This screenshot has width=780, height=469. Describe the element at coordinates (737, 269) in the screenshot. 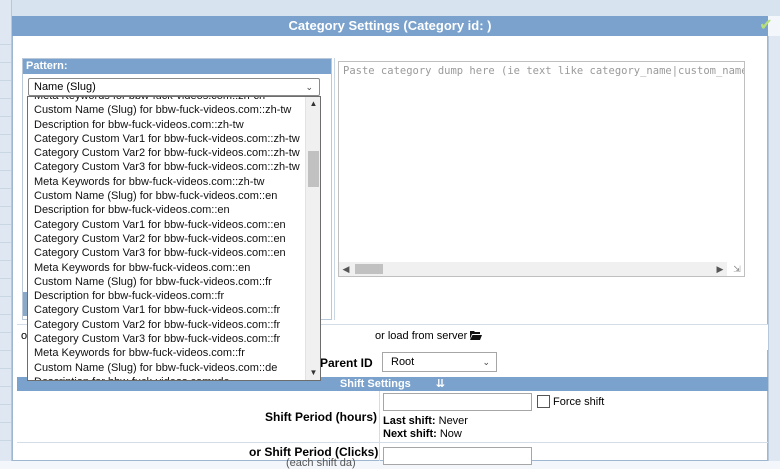

I see `resize-handle-icon: ⇲` at that location.